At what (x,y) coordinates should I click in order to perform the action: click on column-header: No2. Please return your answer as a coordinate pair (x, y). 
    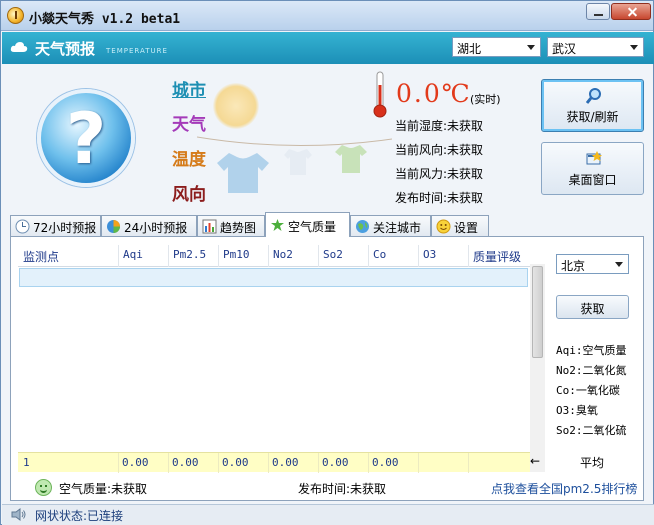
    Looking at the image, I should click on (283, 254).